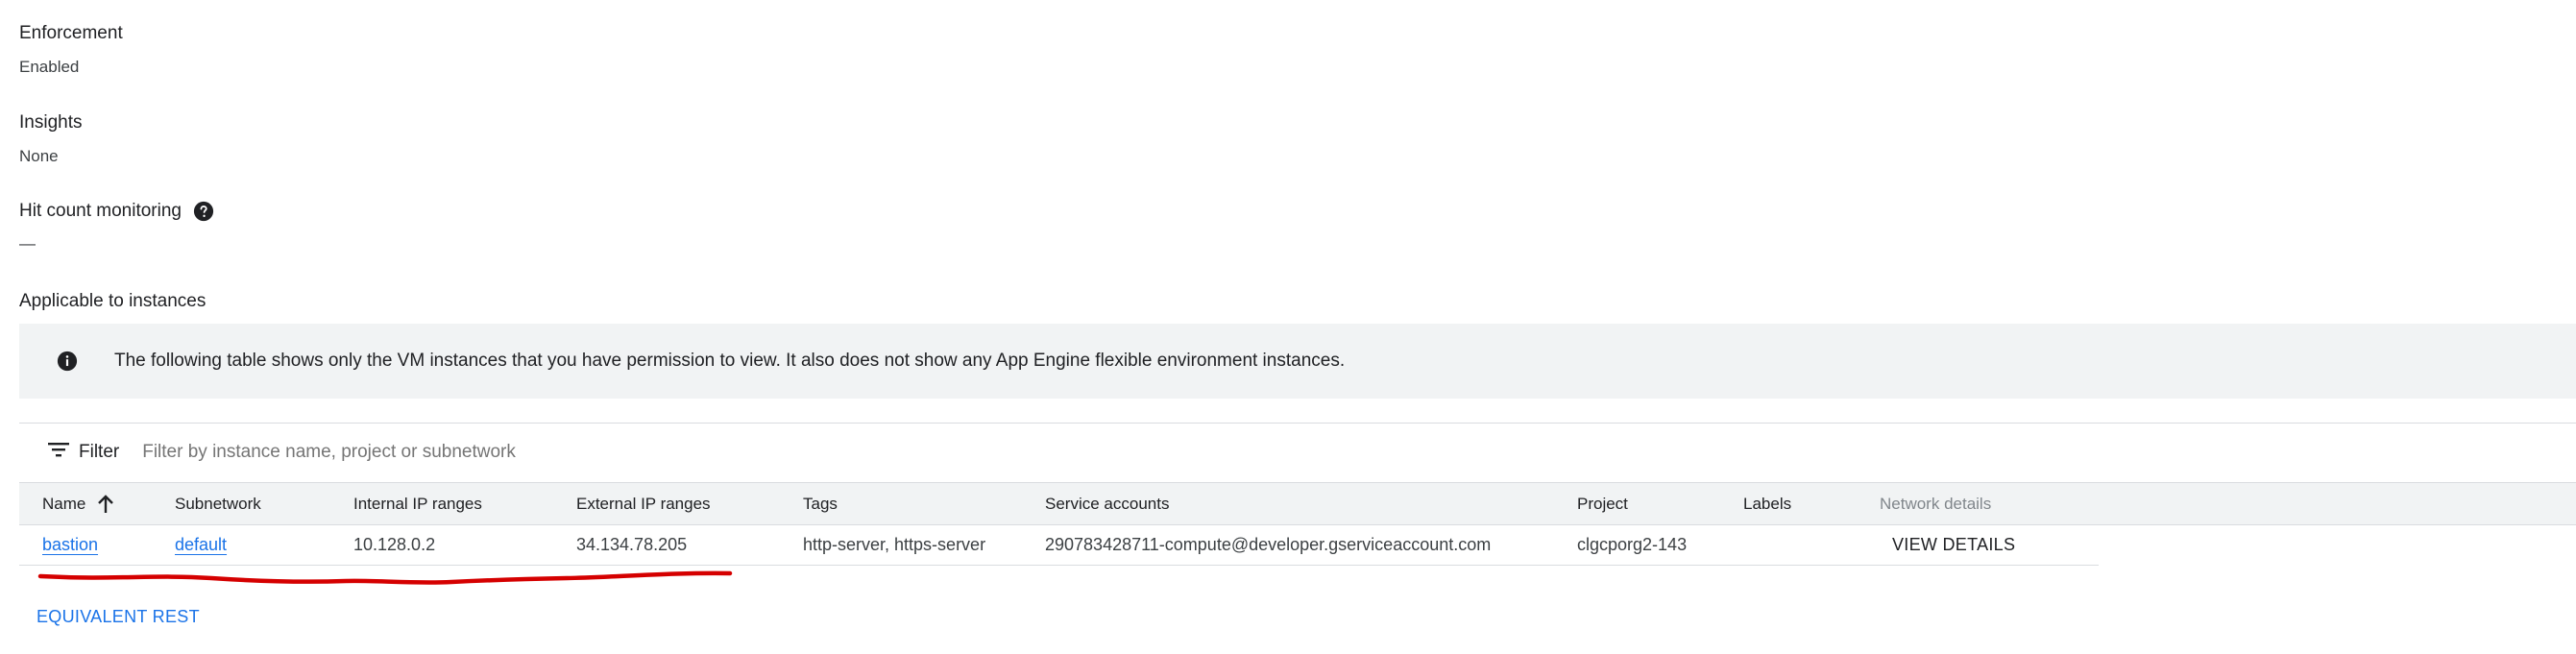  What do you see at coordinates (67, 362) in the screenshot?
I see `info-icon` at bounding box center [67, 362].